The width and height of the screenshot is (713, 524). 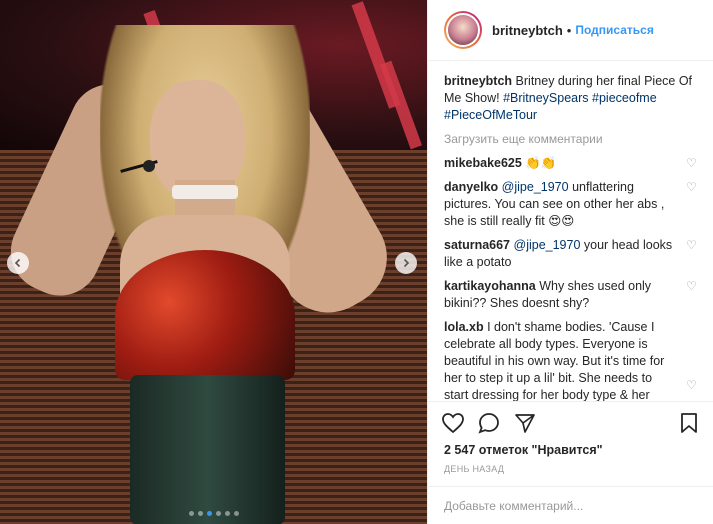 I want to click on carousel-next-button, so click(x=406, y=263).